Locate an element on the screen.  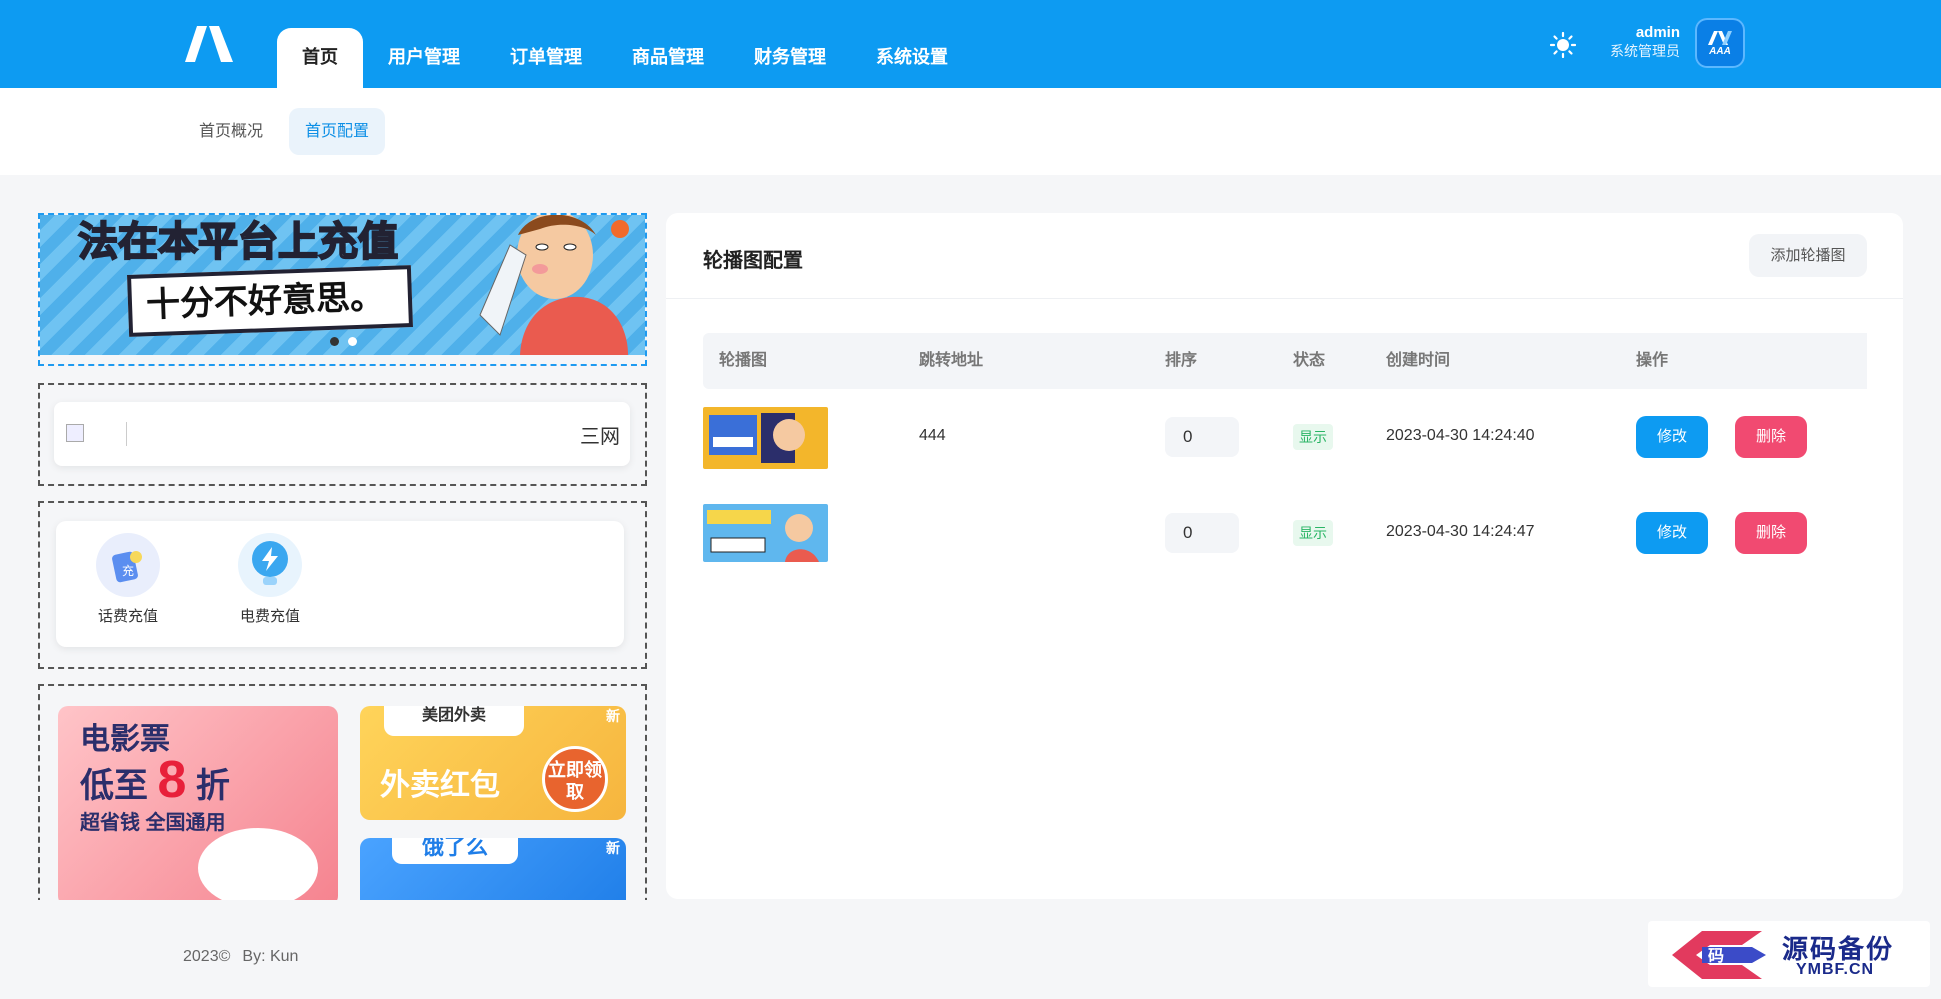
ad-meituan-button: 立即领取 is located at coordinates (575, 779).